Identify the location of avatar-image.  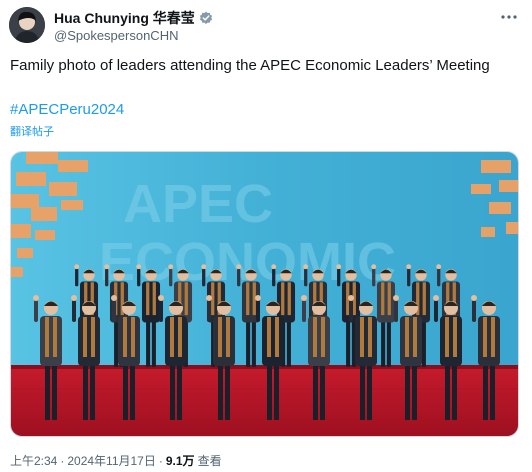
(27, 25).